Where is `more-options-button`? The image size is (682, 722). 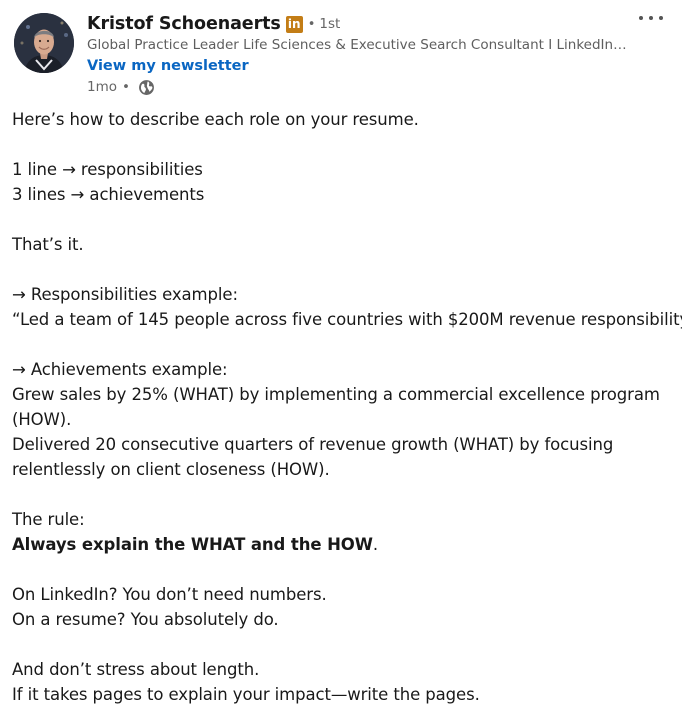 more-options-button is located at coordinates (651, 18).